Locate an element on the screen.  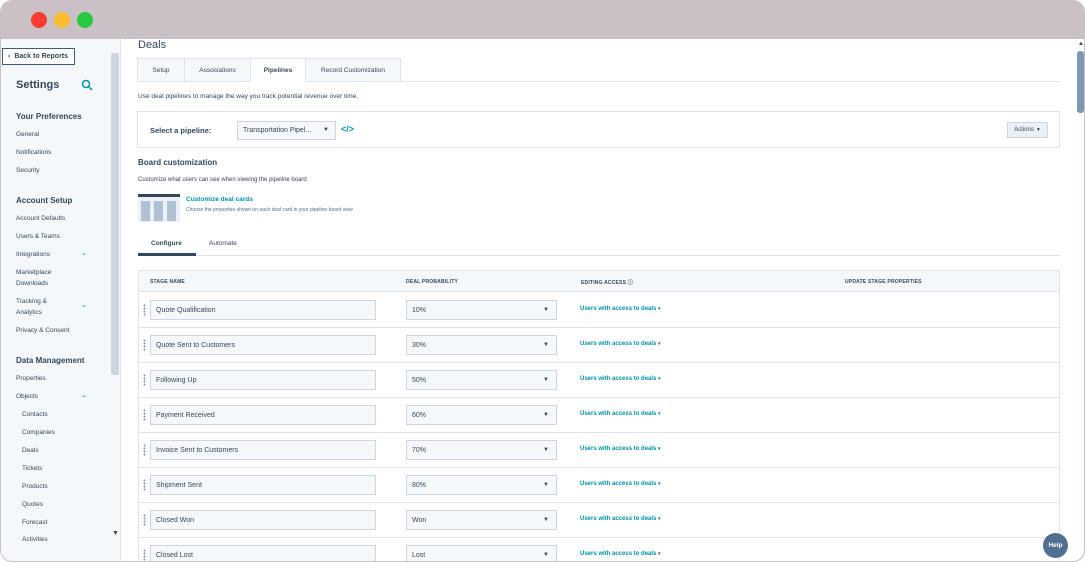
stage-name-input: Quote Sent to Customers is located at coordinates (263, 345).